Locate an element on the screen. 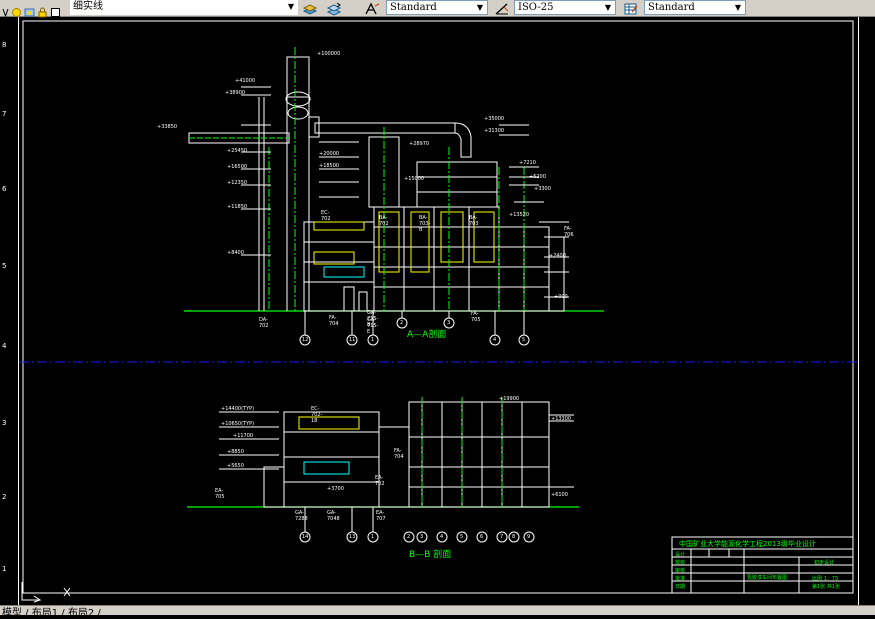 Image resolution: width=875 pixels, height=619 pixels. sun-icon is located at coordinates (16, 10).